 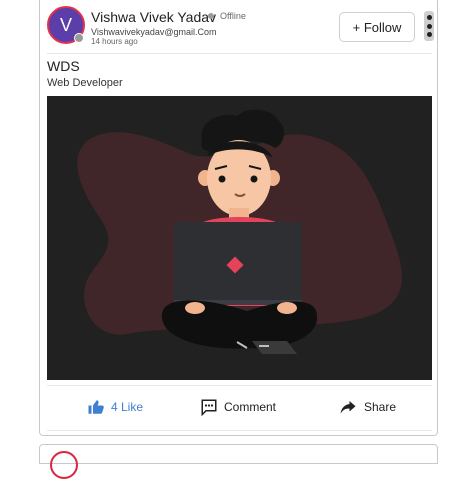 What do you see at coordinates (250, 407) in the screenshot?
I see `comment-label: Comment` at bounding box center [250, 407].